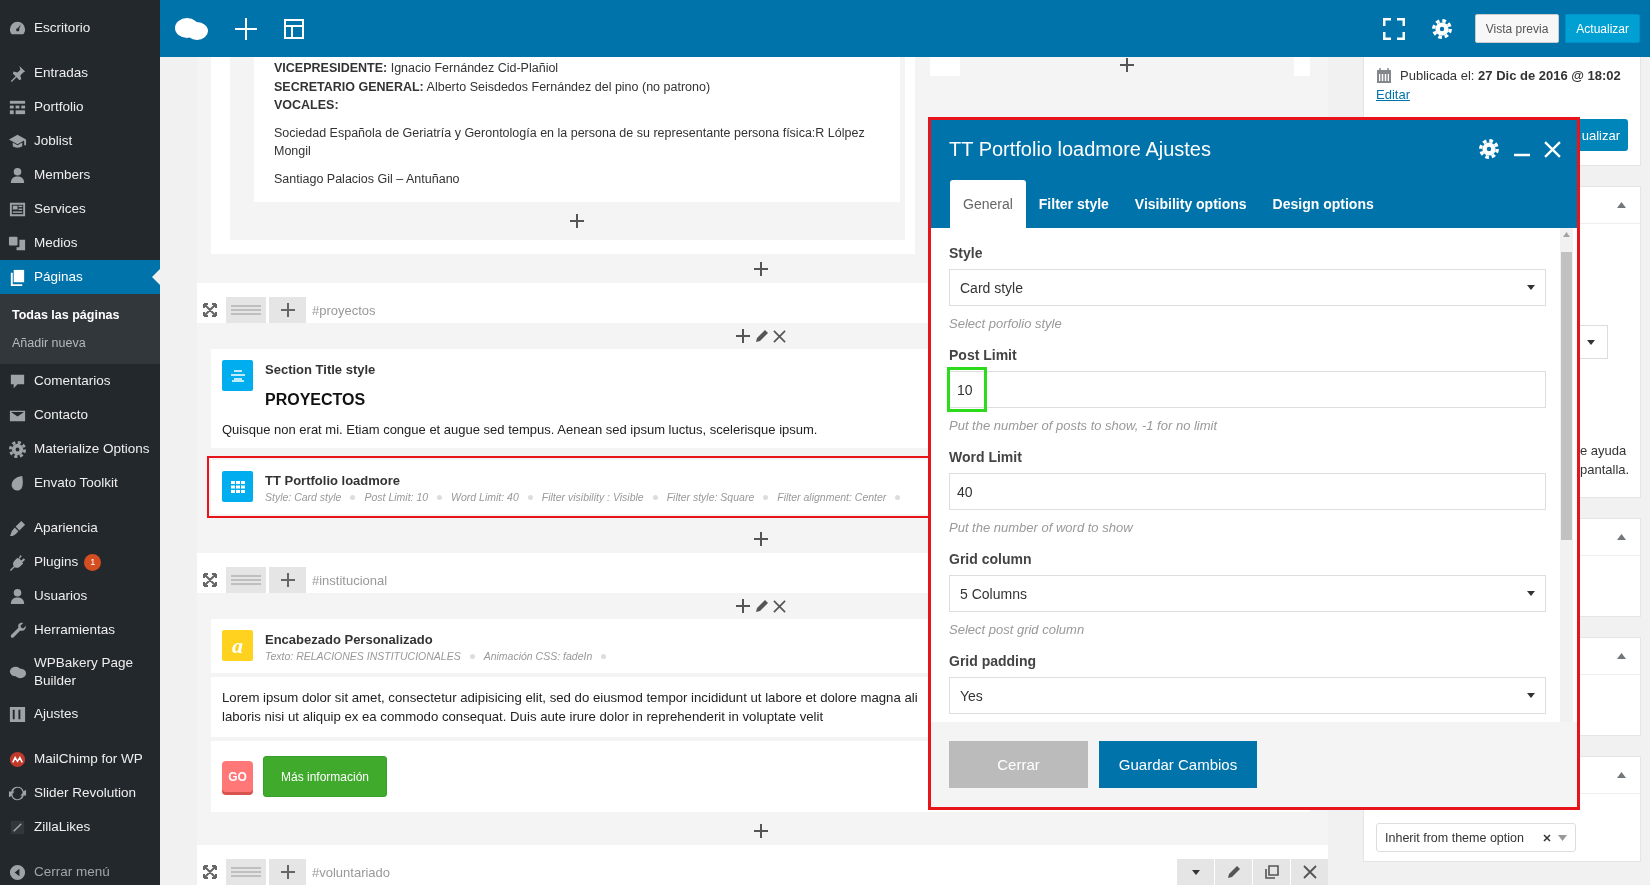 The width and height of the screenshot is (1650, 885). Describe the element at coordinates (988, 204) in the screenshot. I see `tab: General` at that location.